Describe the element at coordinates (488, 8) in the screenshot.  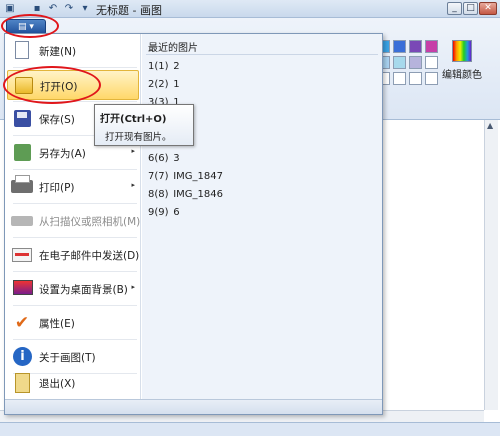
I see `close-button: ✕` at that location.